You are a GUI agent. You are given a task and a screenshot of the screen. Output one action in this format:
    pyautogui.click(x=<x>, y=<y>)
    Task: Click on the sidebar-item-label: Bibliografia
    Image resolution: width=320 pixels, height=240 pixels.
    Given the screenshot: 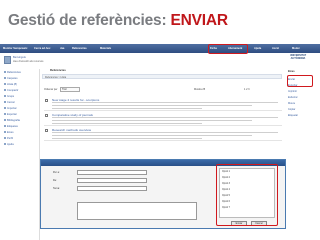 What is the action you would take?
    pyautogui.click(x=13, y=120)
    